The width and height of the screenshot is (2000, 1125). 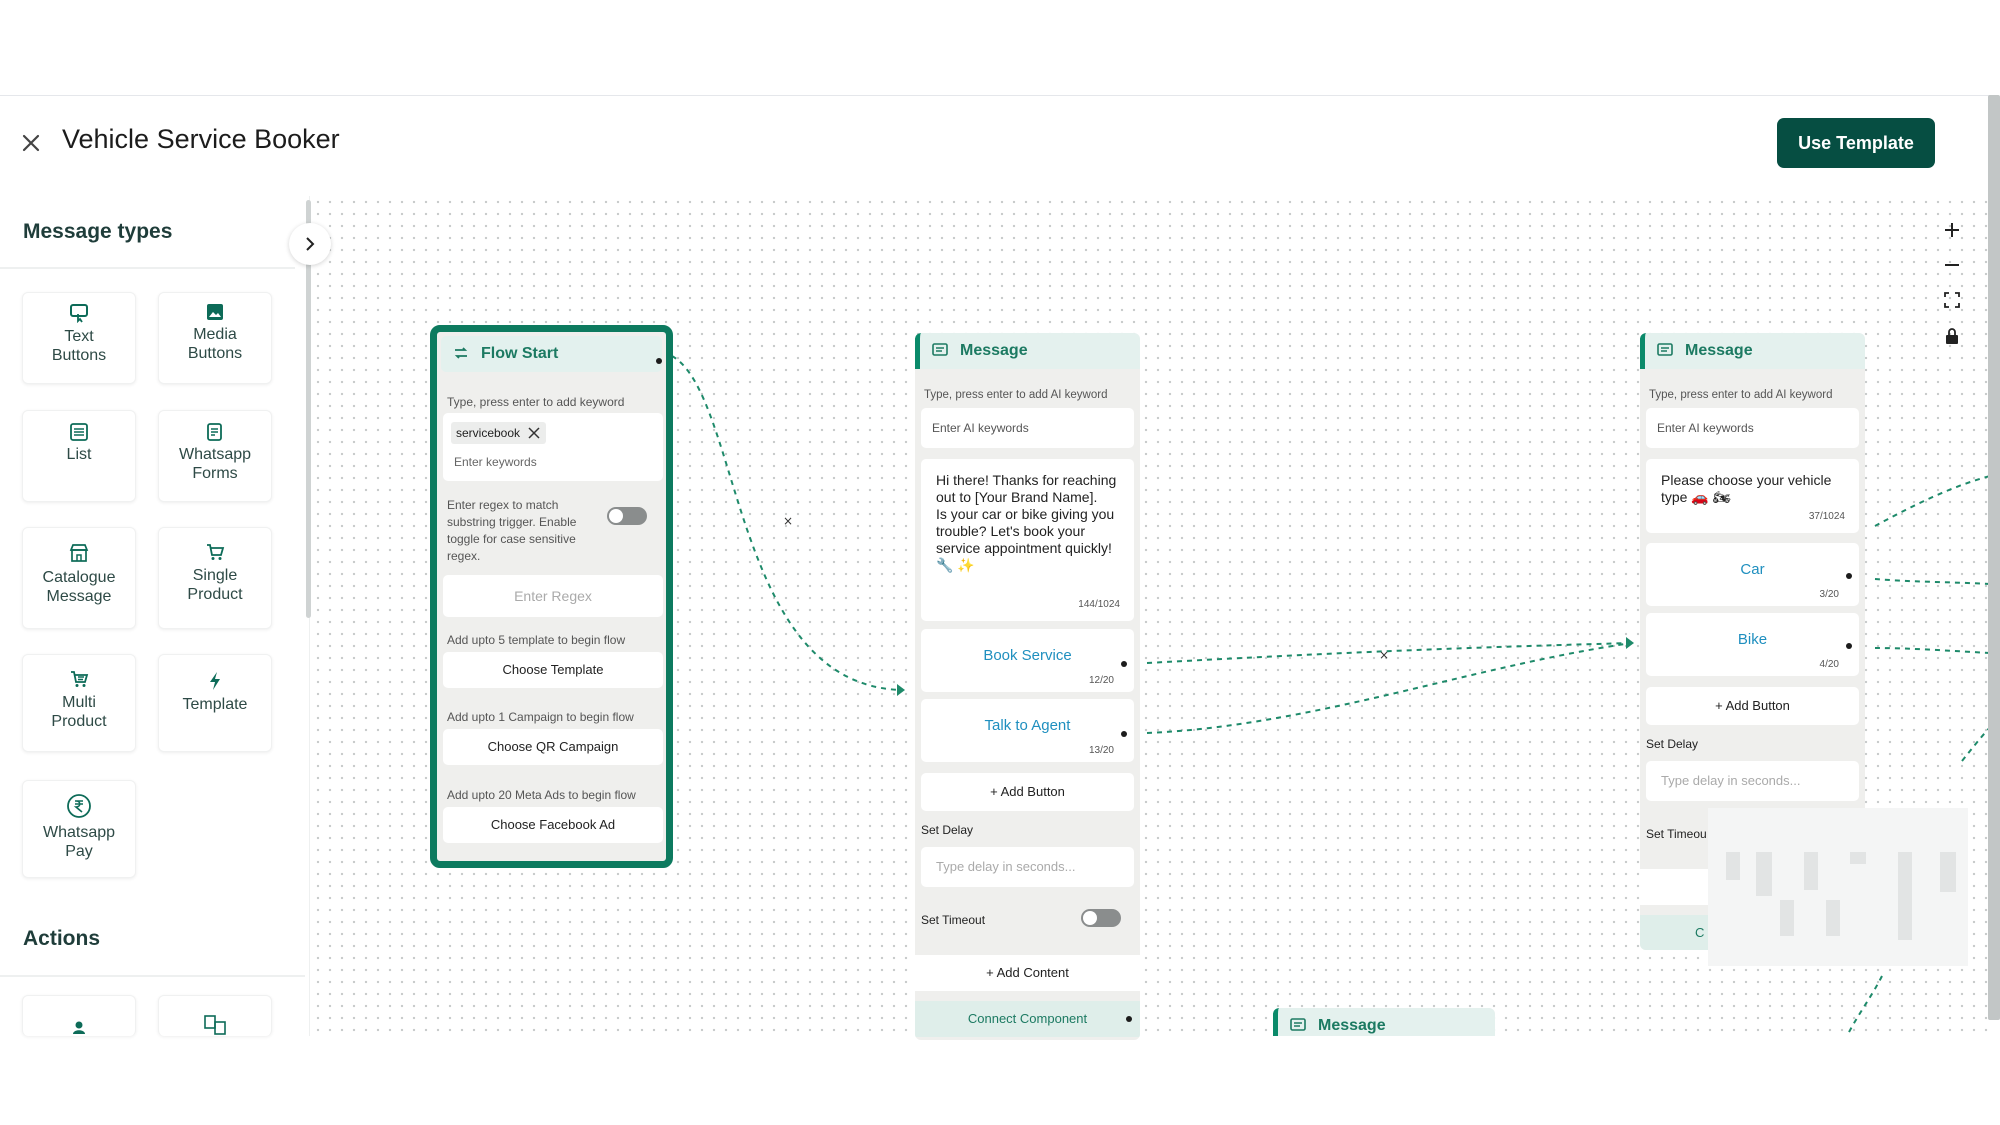 What do you see at coordinates (216, 552) in the screenshot?
I see `cart-icon` at bounding box center [216, 552].